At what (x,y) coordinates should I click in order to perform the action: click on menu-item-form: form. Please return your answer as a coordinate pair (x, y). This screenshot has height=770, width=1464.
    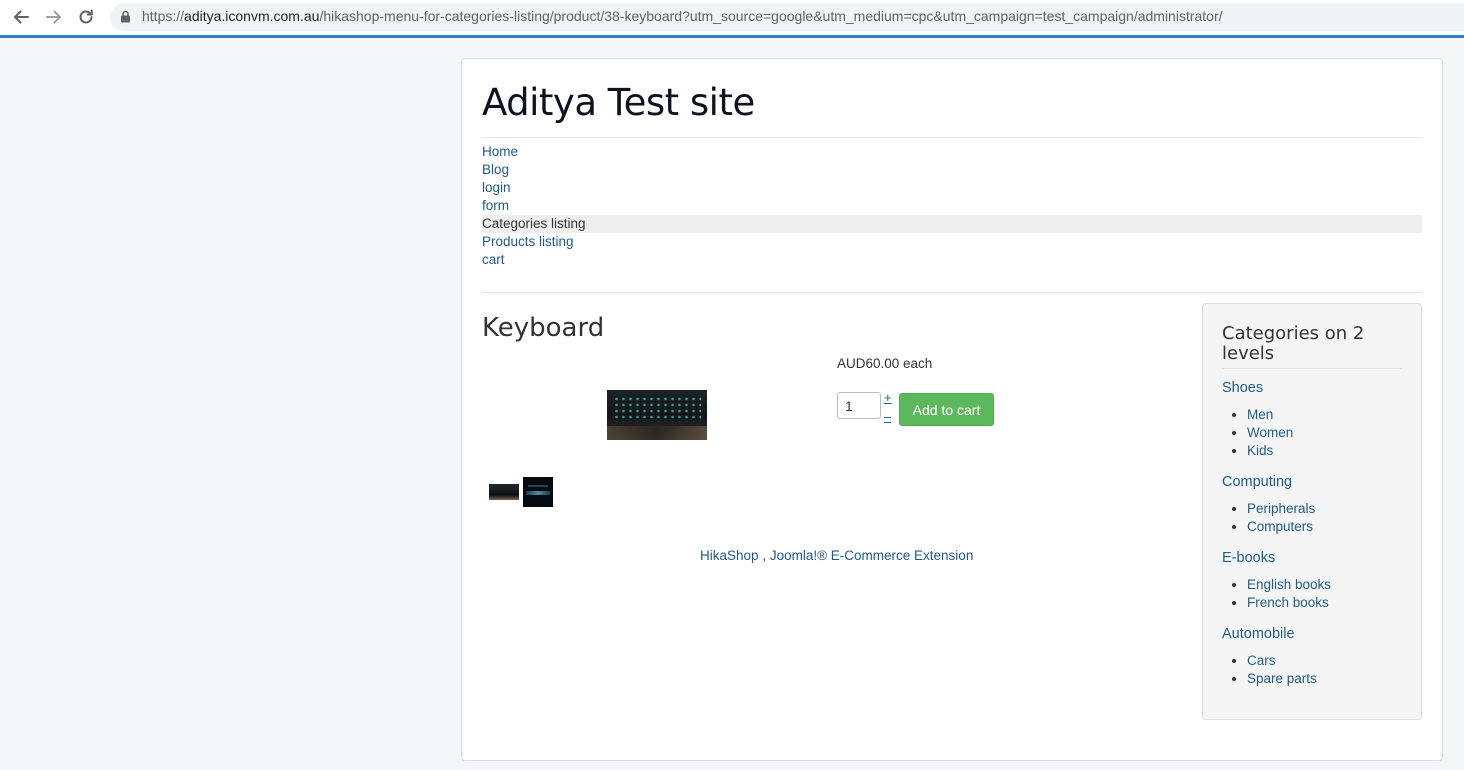
    Looking at the image, I should click on (952, 206).